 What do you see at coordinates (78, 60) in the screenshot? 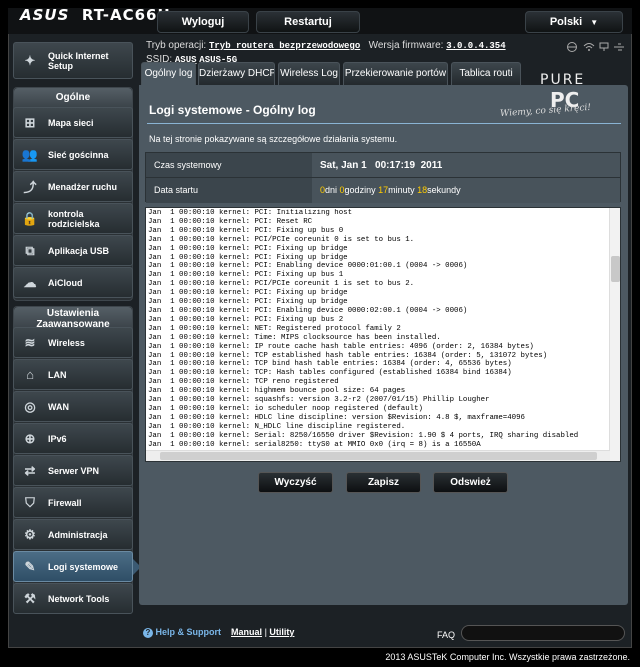
I see `qis-label: Quick Internet Setup` at bounding box center [78, 60].